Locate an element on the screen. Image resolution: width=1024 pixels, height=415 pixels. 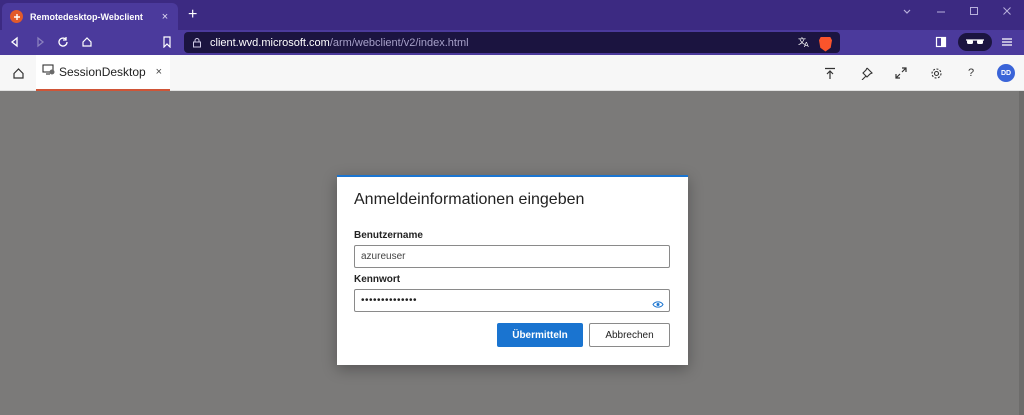
private-window-icon is located at coordinates (975, 42).